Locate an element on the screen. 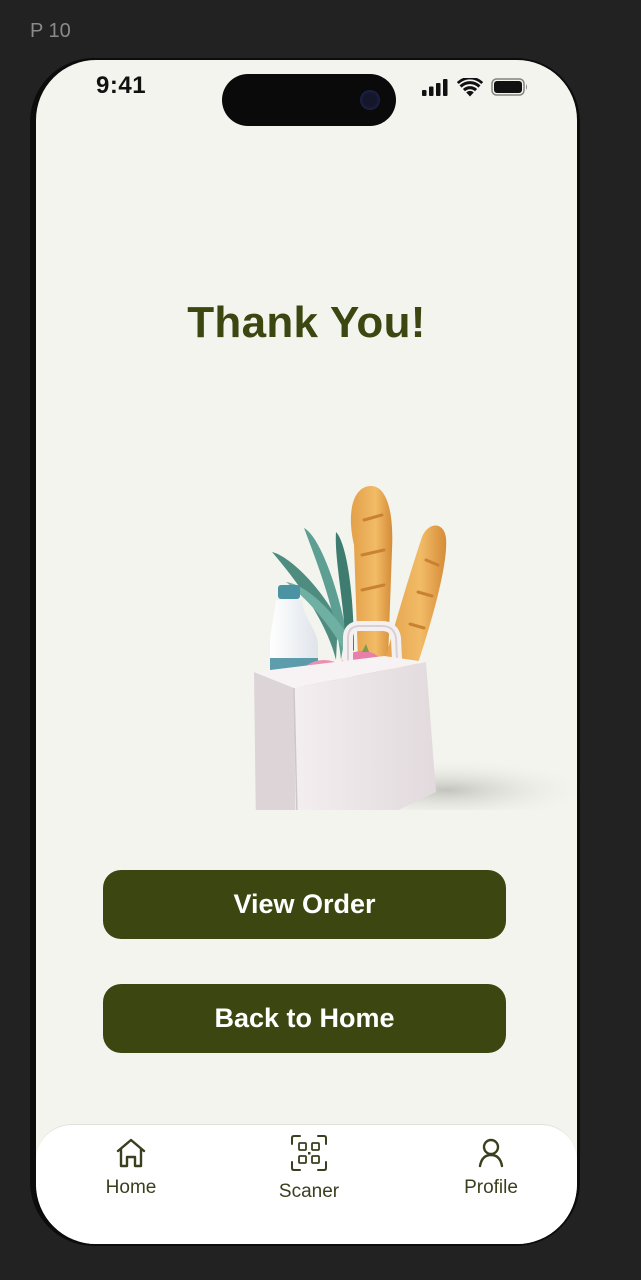 This screenshot has height=1280, width=641. status-time: 9:41 is located at coordinates (121, 85).